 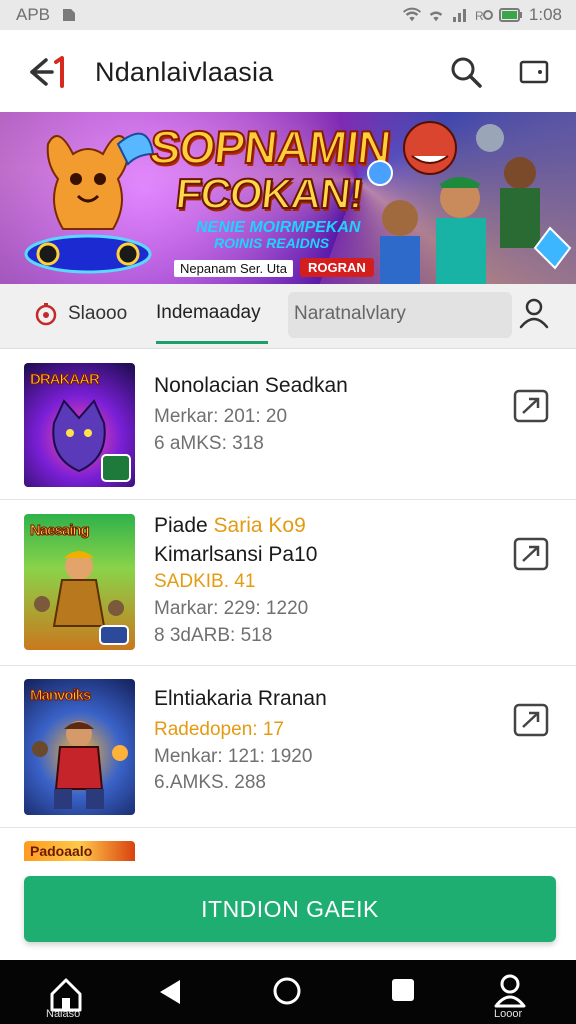 I want to click on search-button, so click(x=466, y=72).